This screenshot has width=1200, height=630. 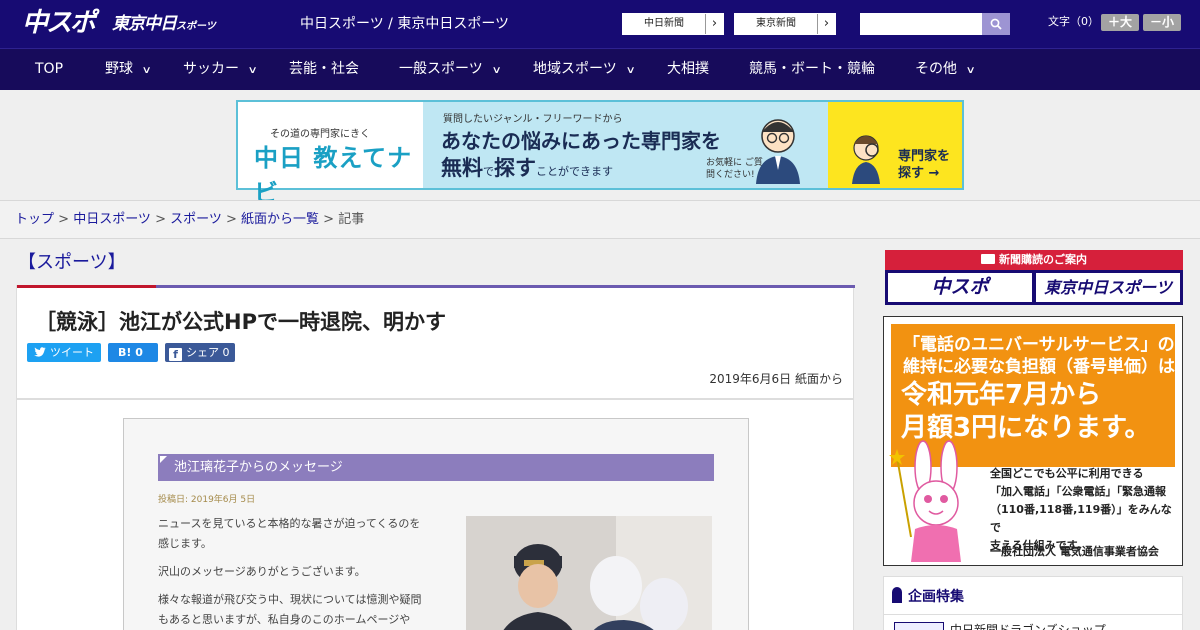 I want to click on breadcrumb-current: 記事, so click(x=351, y=219).